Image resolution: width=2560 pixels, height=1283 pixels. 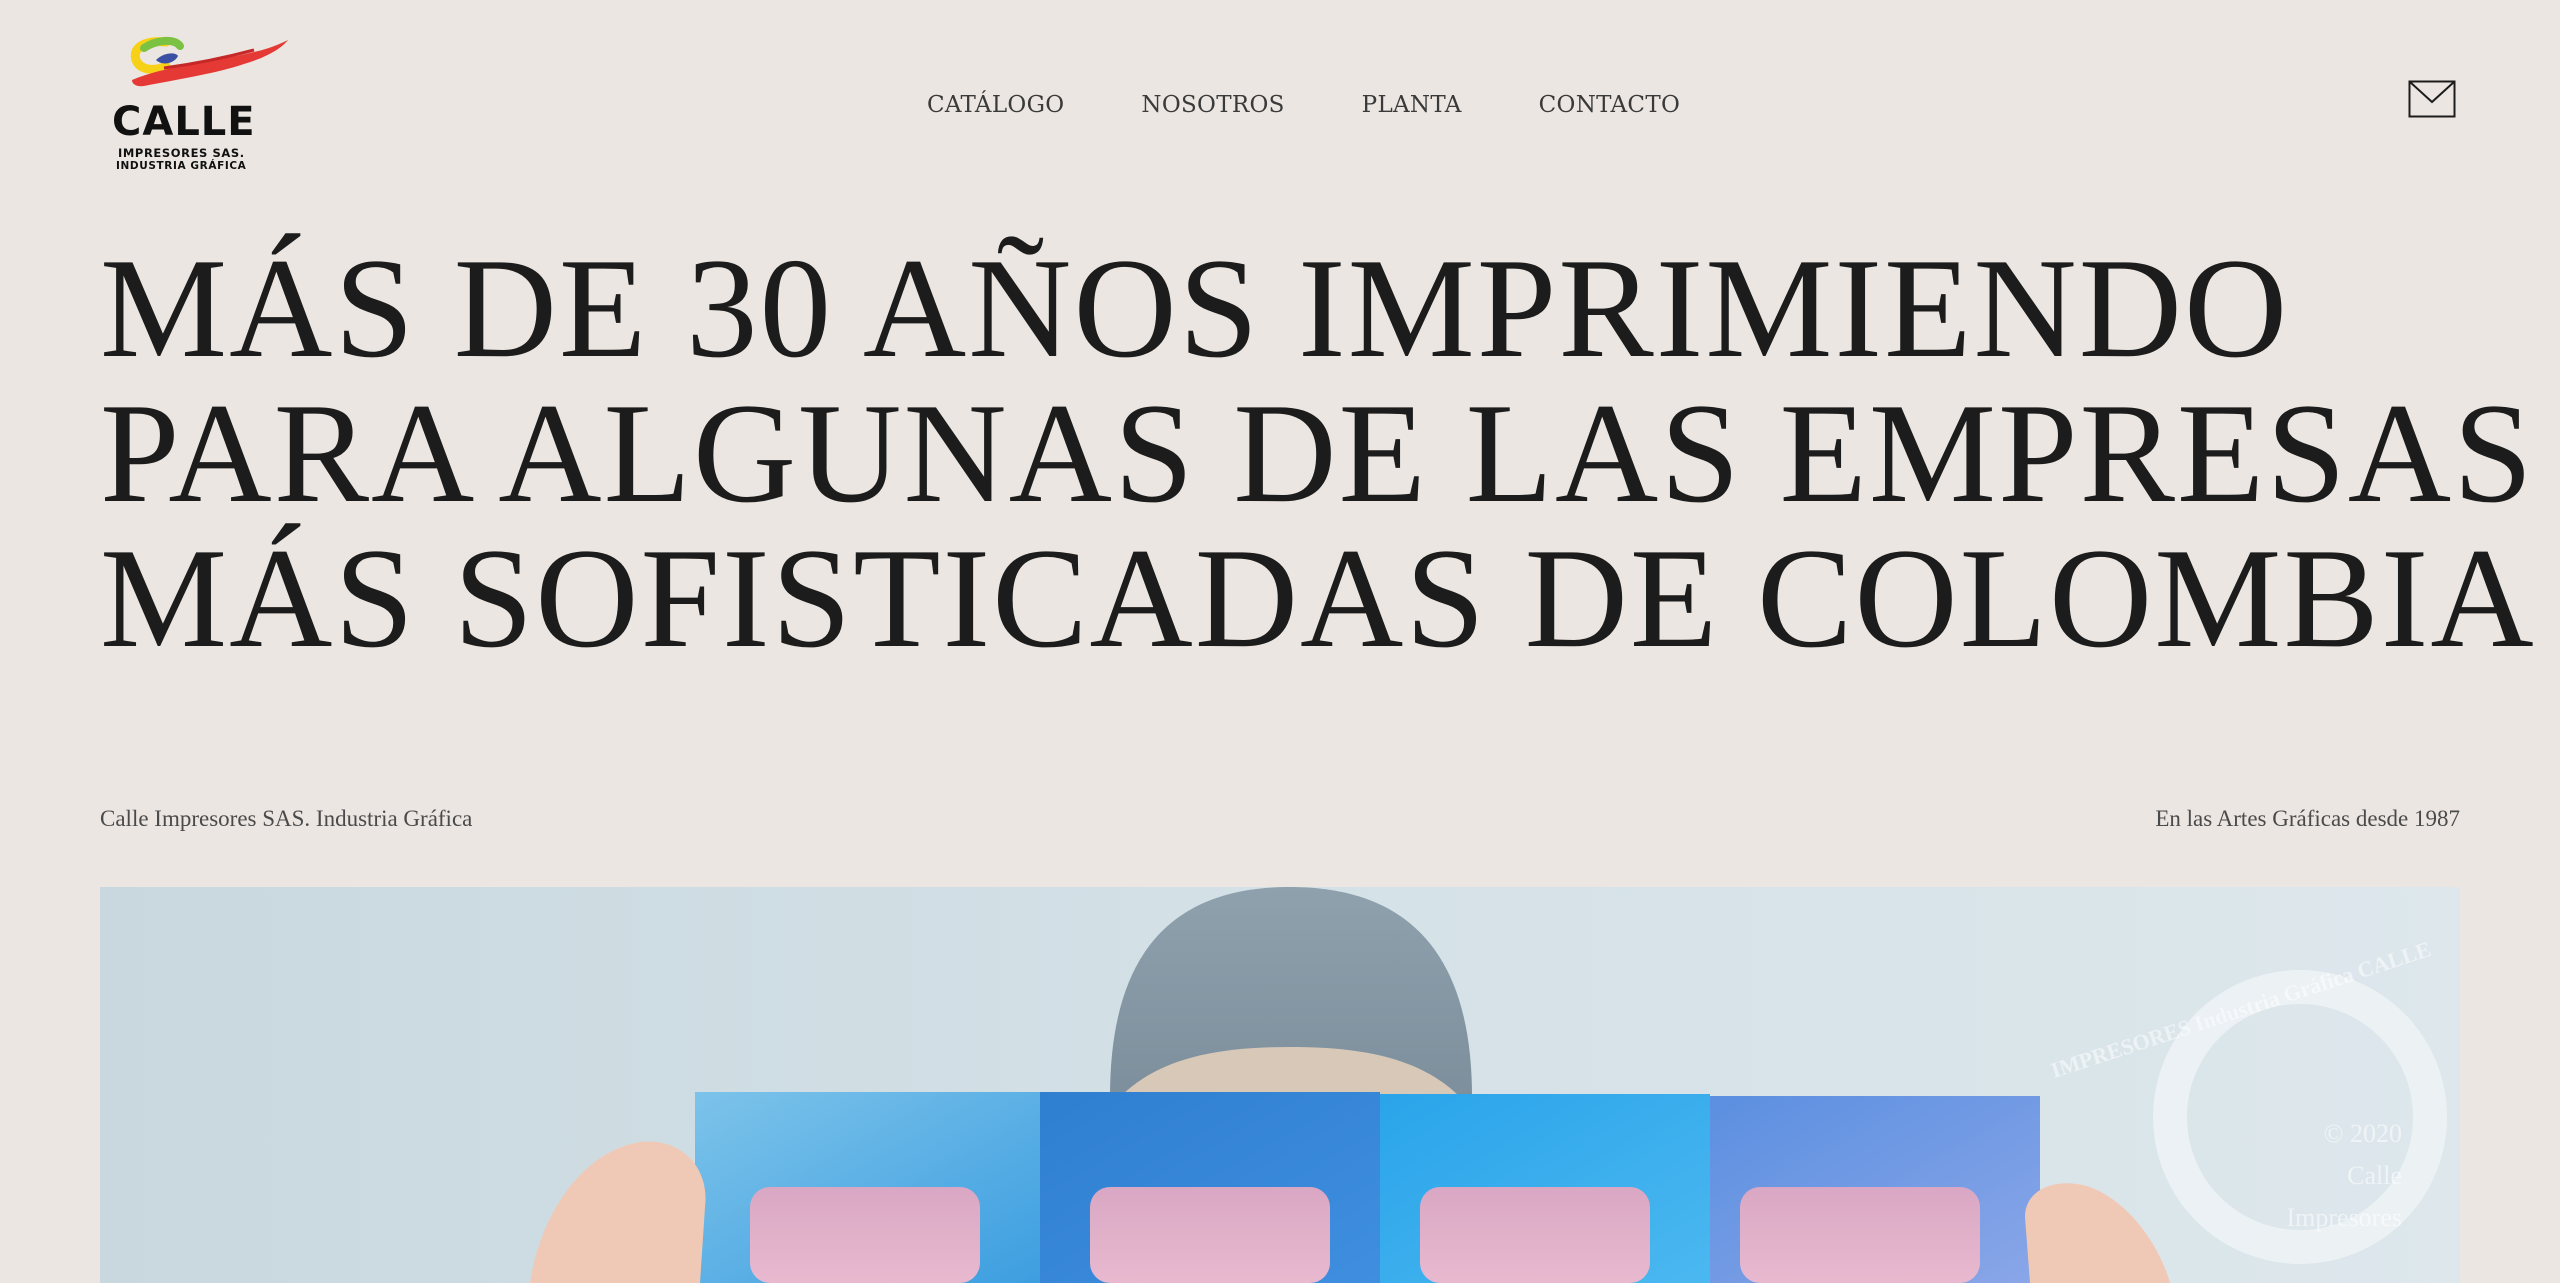 I want to click on nav-item-catalogo: CATÁLOGO, so click(x=995, y=105).